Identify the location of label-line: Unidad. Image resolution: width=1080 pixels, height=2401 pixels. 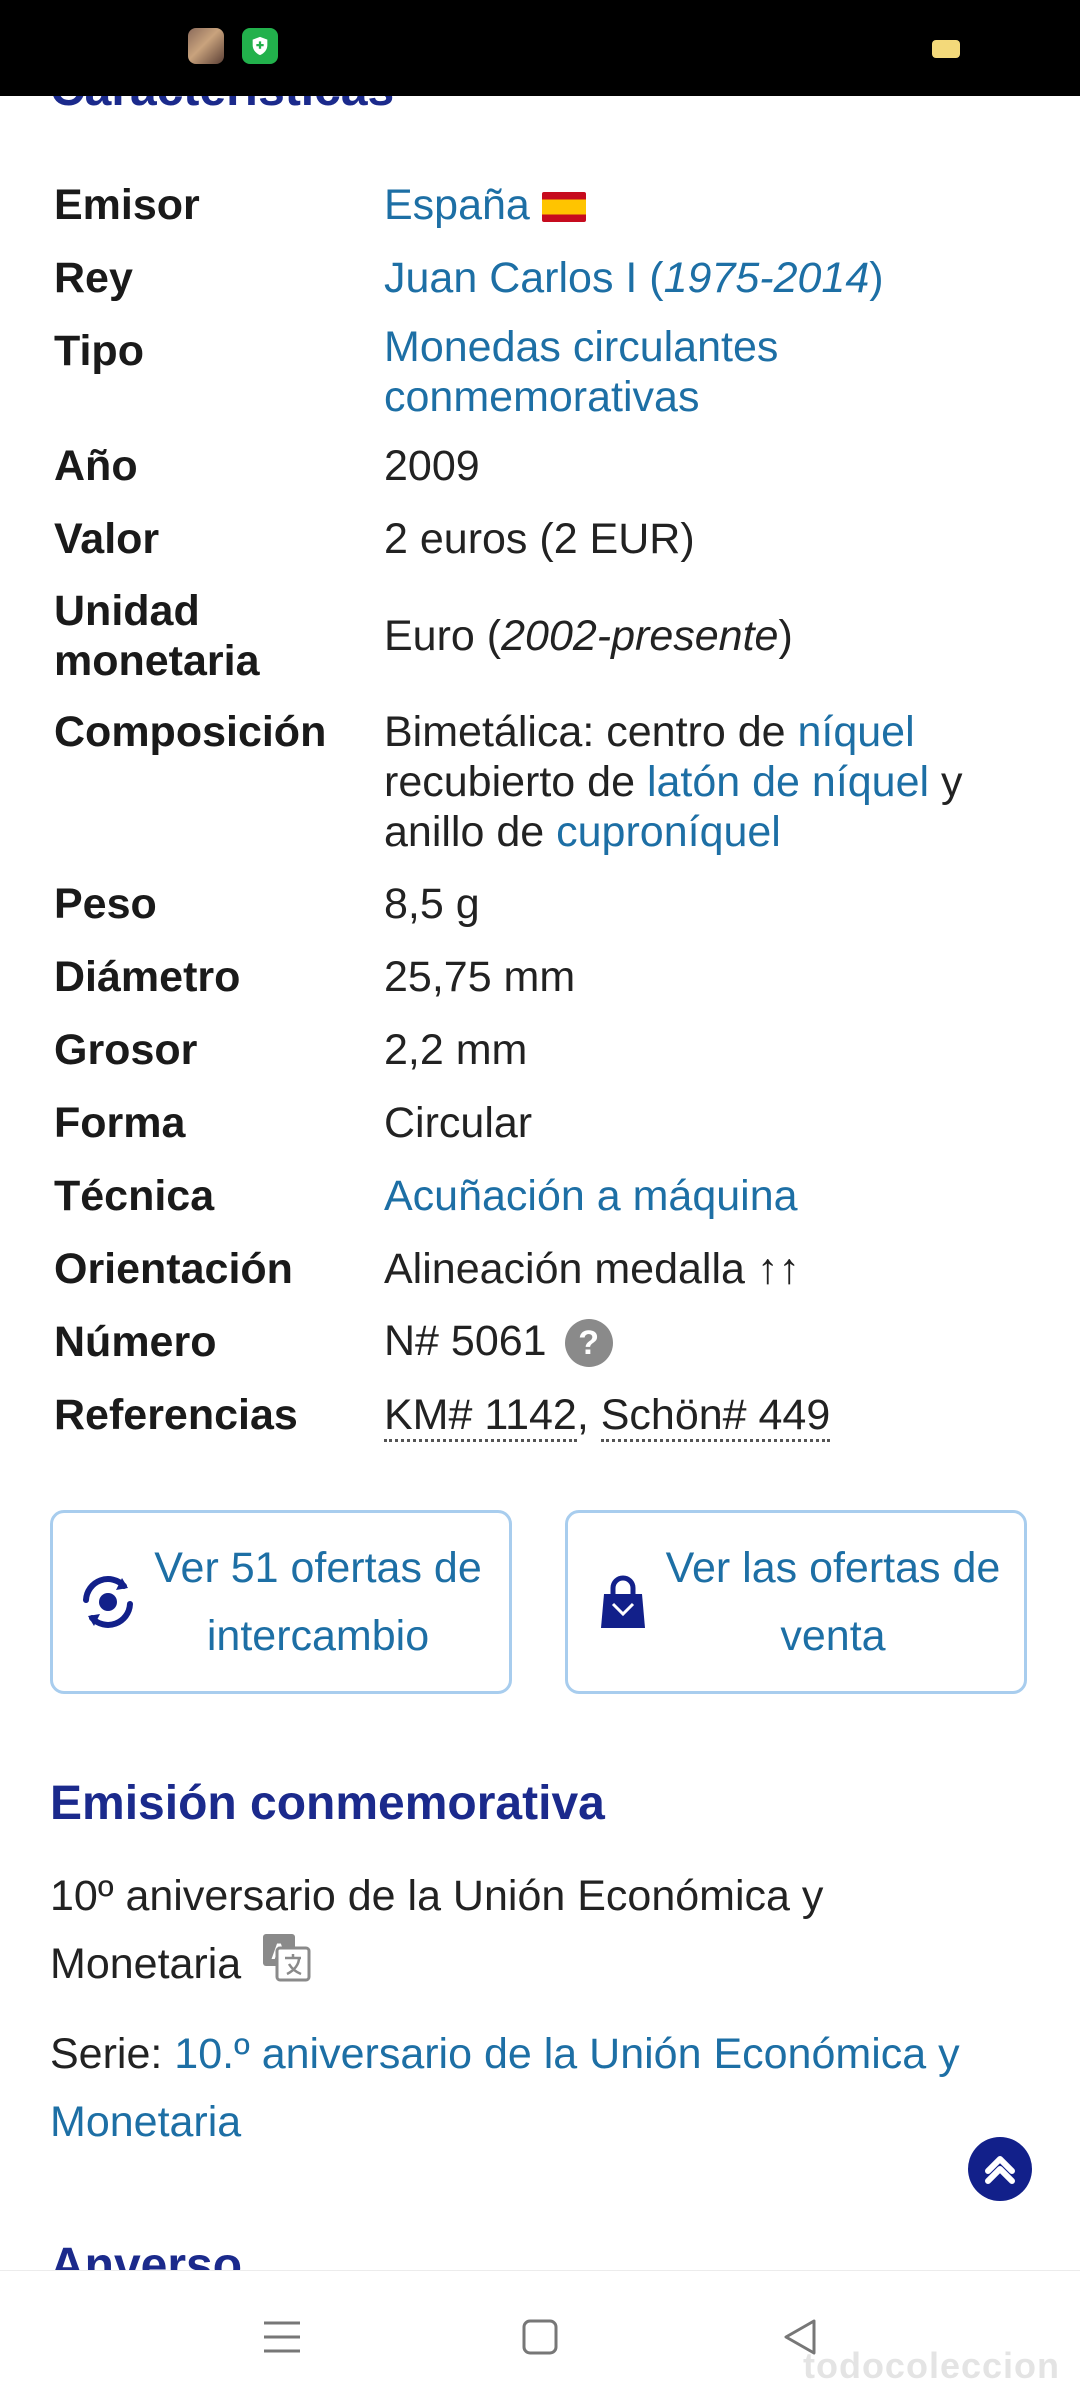
(127, 611).